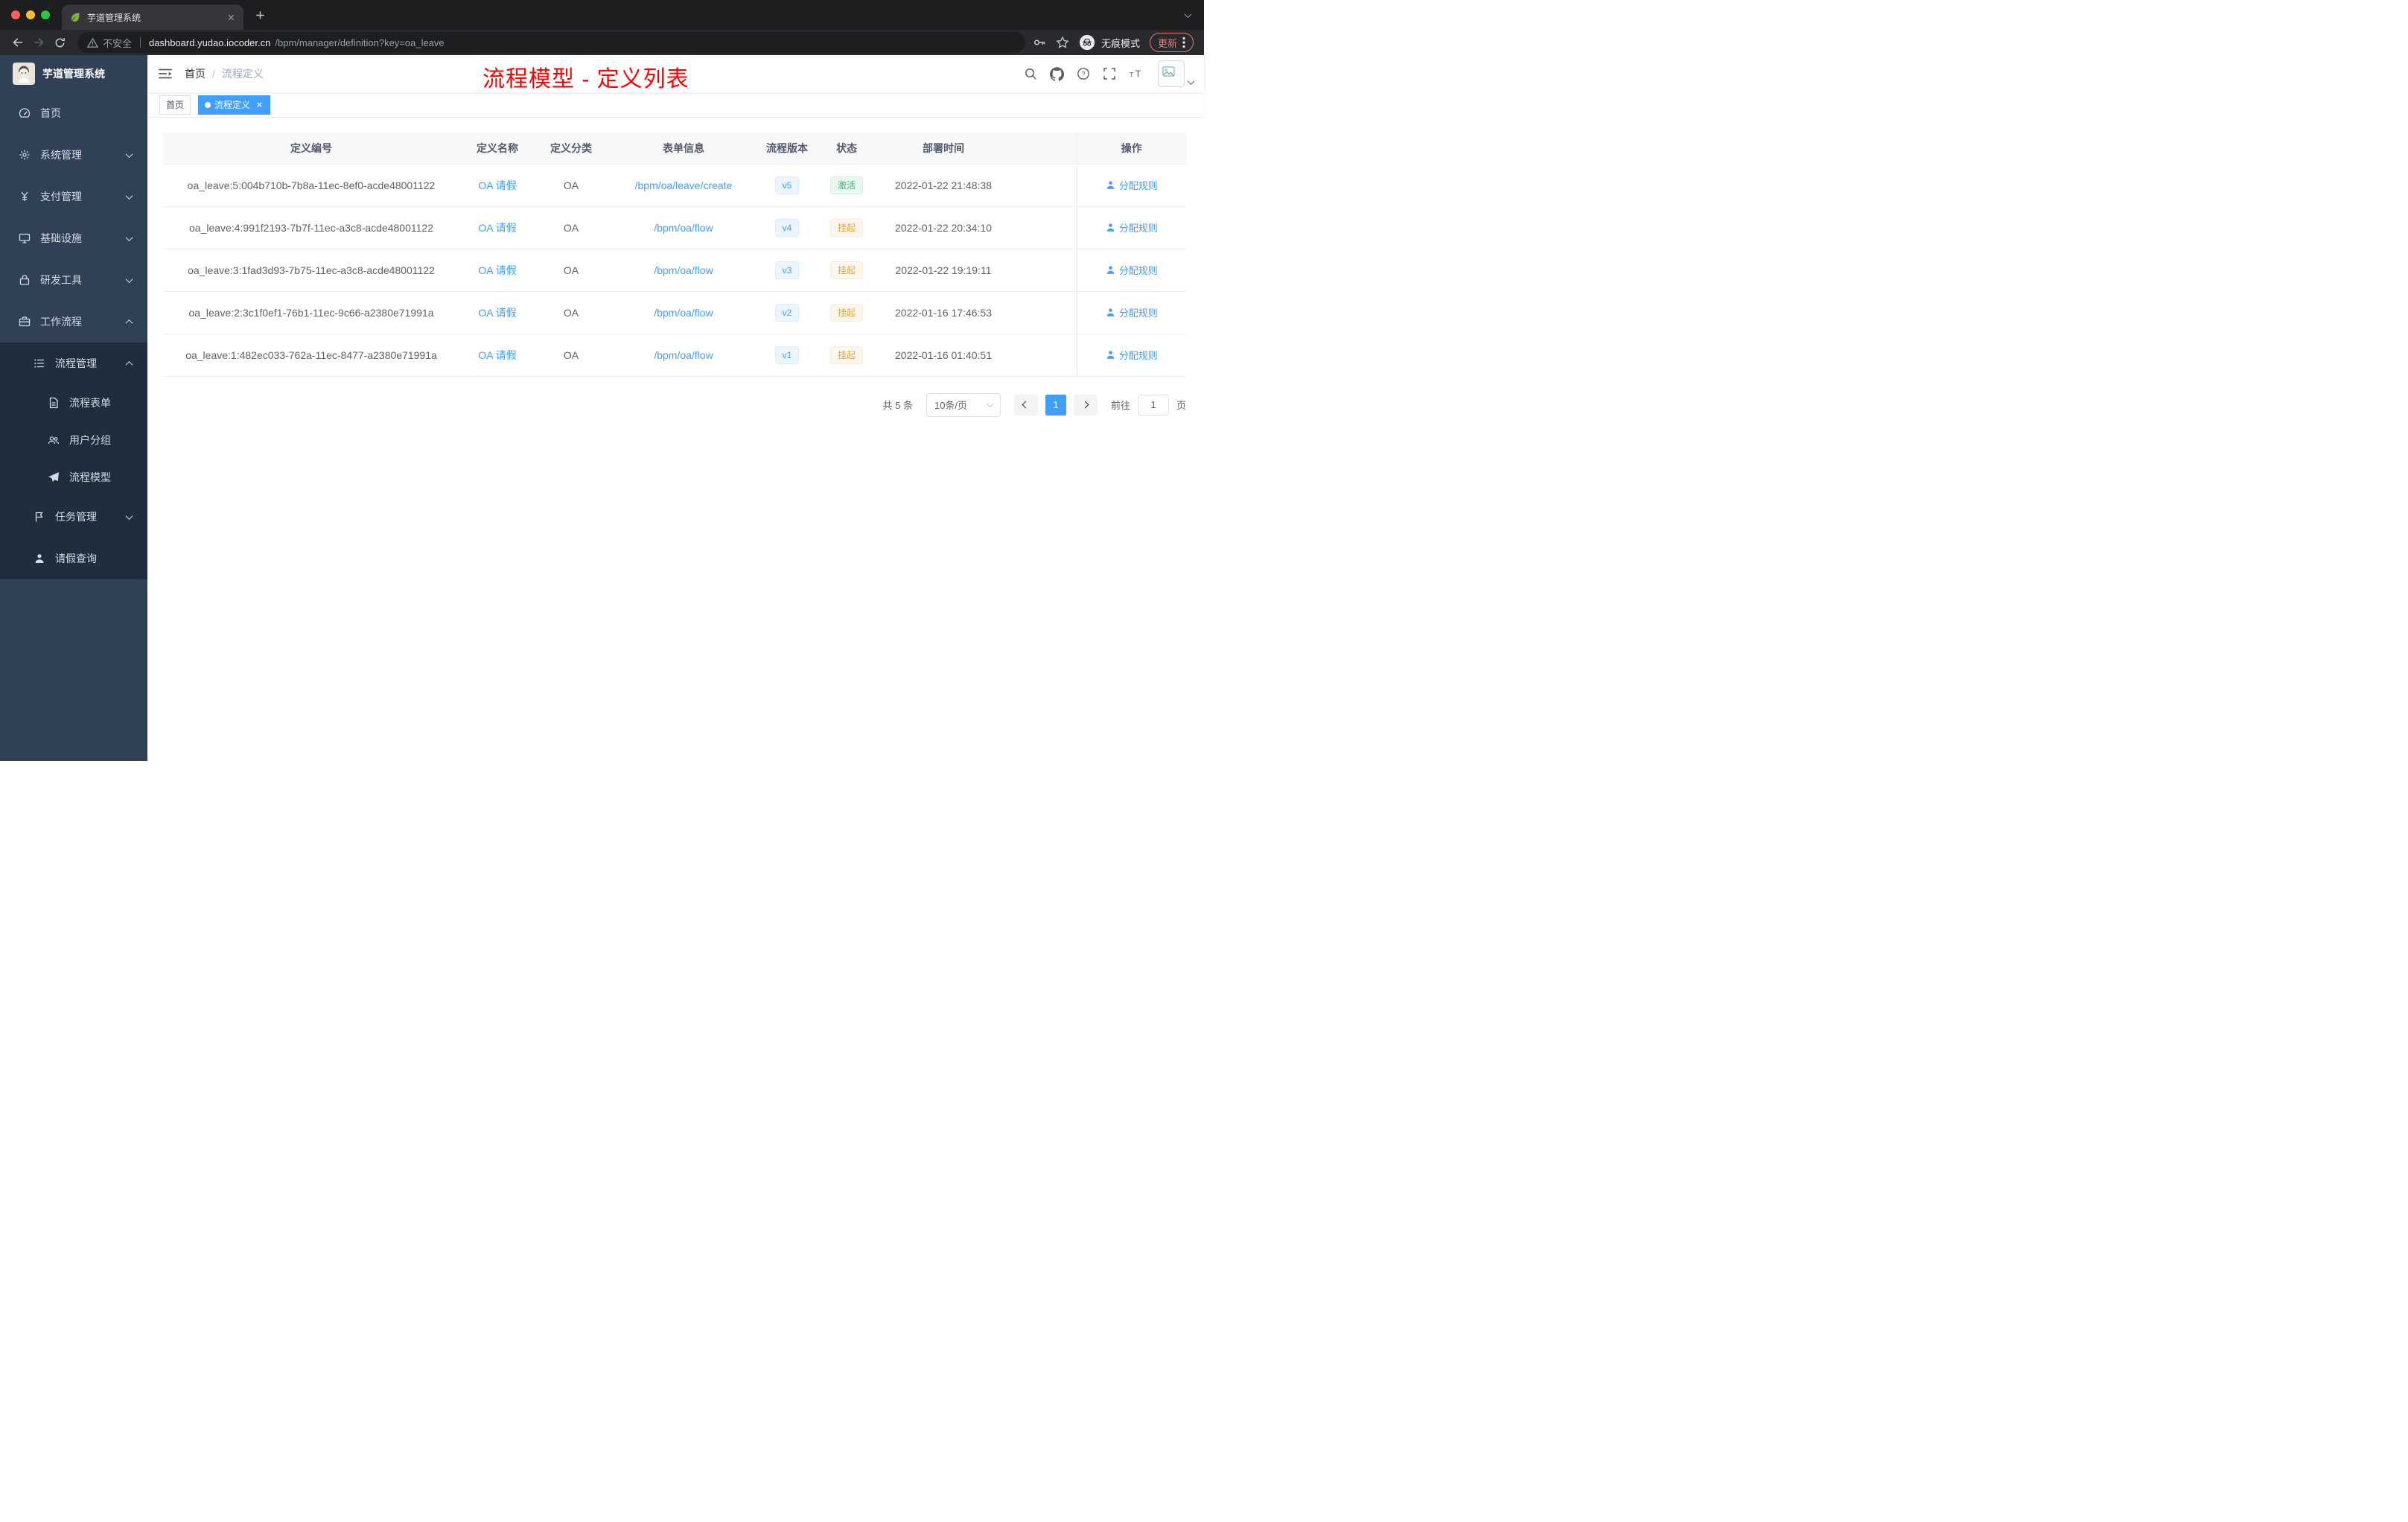 The image size is (2408, 1522). I want to click on deploy-time-cell: 2022-01-16 17:46:53, so click(943, 312).